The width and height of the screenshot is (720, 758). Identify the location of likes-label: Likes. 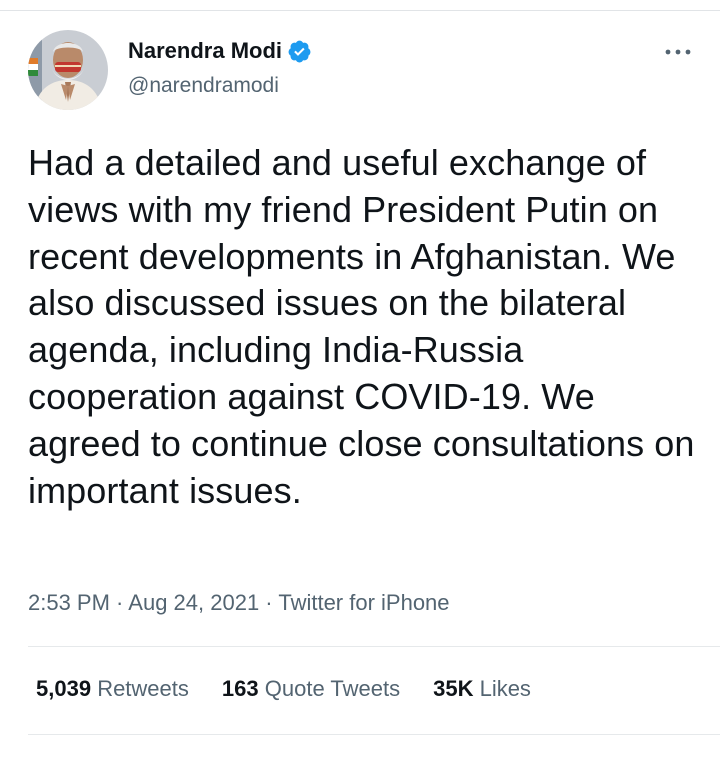
(505, 688).